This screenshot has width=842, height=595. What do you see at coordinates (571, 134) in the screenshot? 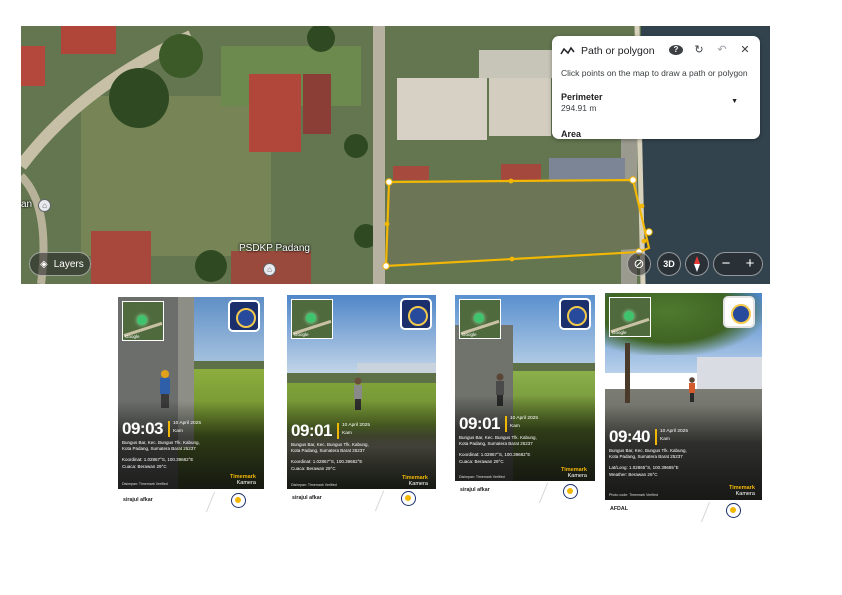
I see `area-label: Area` at bounding box center [571, 134].